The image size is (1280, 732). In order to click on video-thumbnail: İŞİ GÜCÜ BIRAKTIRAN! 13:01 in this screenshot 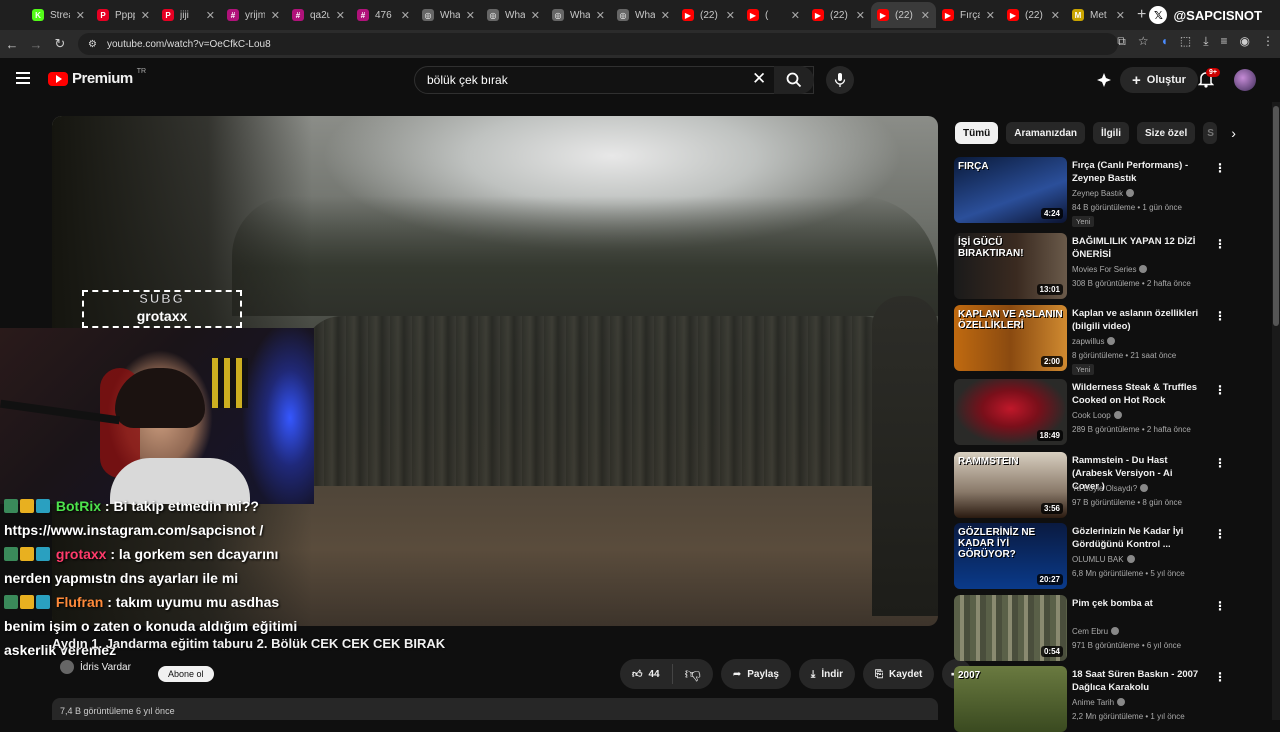, I will do `click(1010, 266)`.